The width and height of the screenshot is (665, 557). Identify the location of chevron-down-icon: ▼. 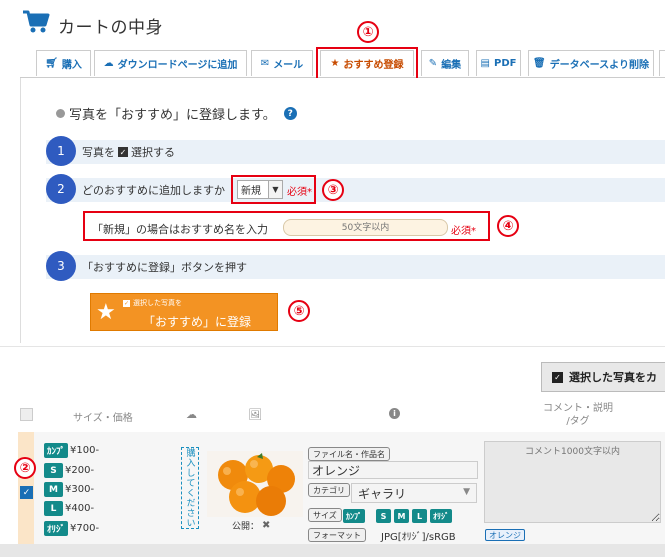
(466, 492).